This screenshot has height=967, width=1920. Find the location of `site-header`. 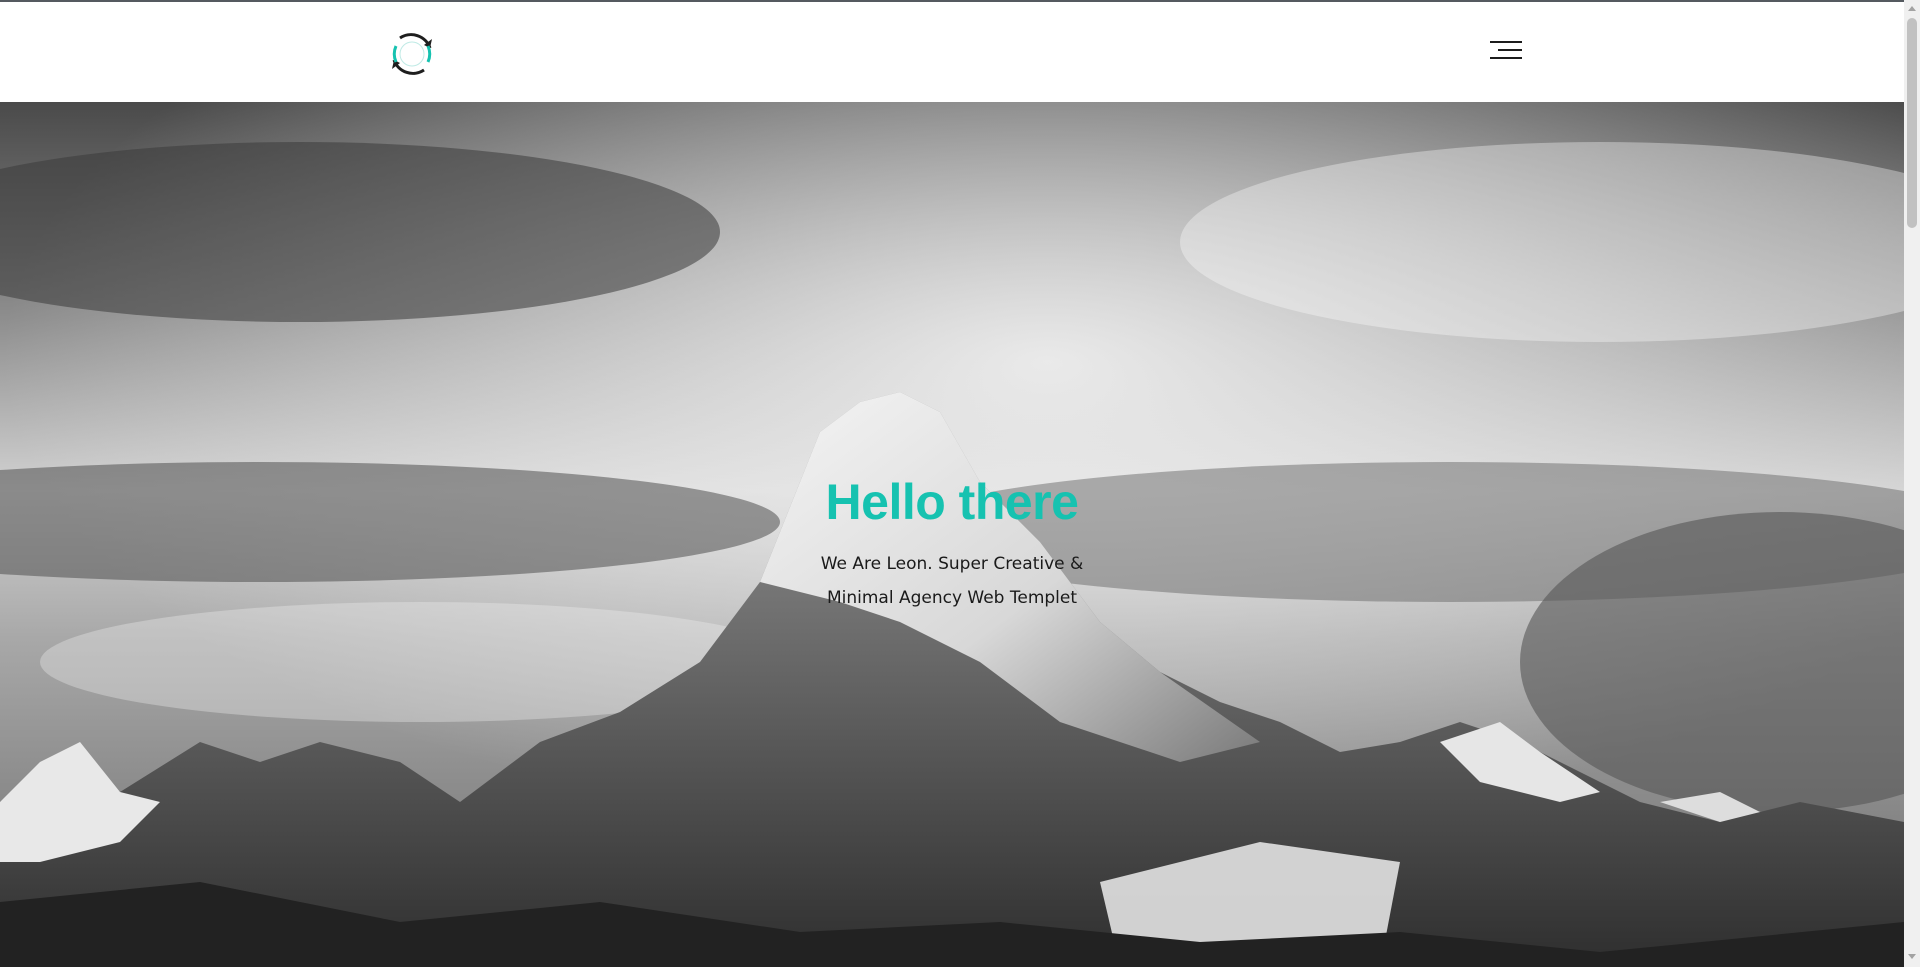

site-header is located at coordinates (952, 52).